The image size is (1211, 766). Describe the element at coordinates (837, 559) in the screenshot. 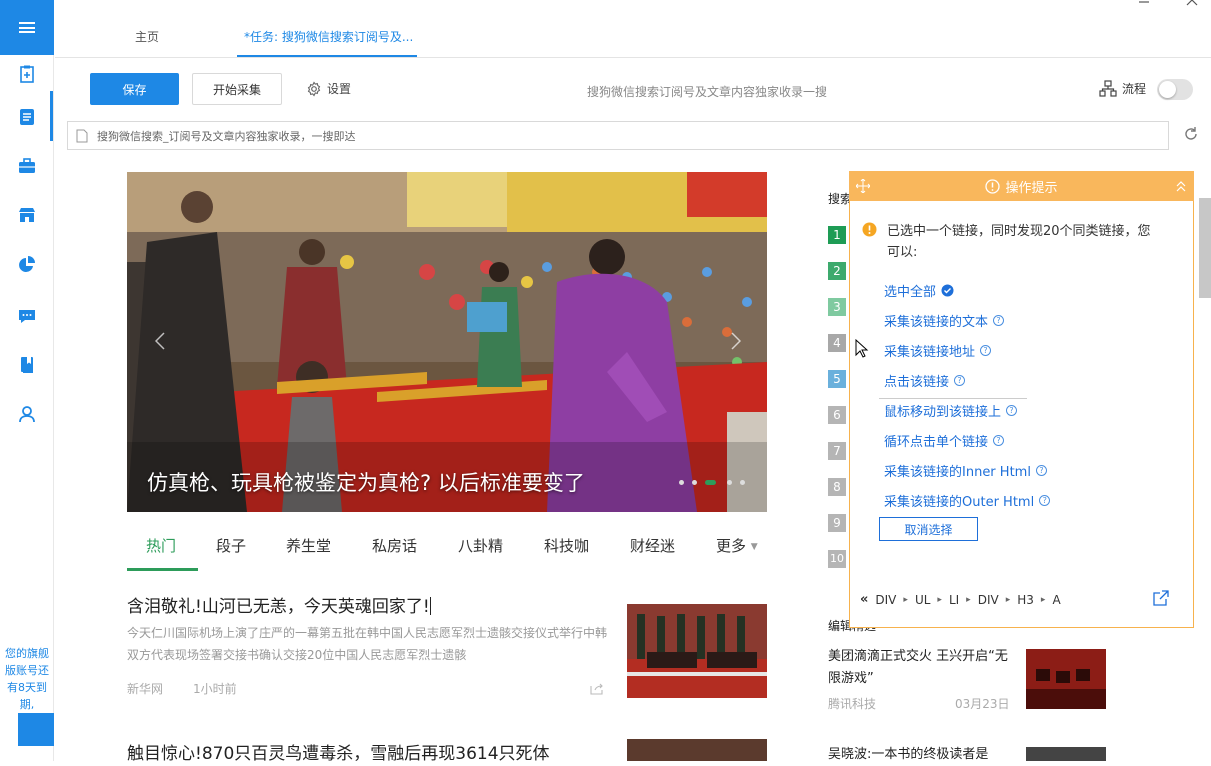

I see `rank-badge: 10` at that location.